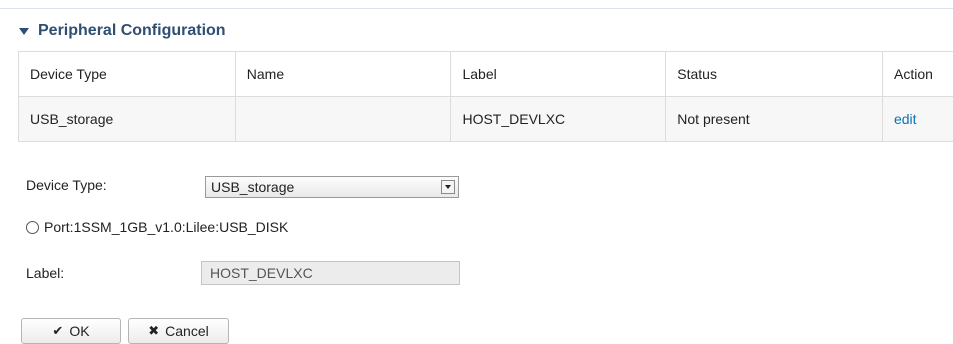  I want to click on column-header-device-type: Device Type, so click(127, 74).